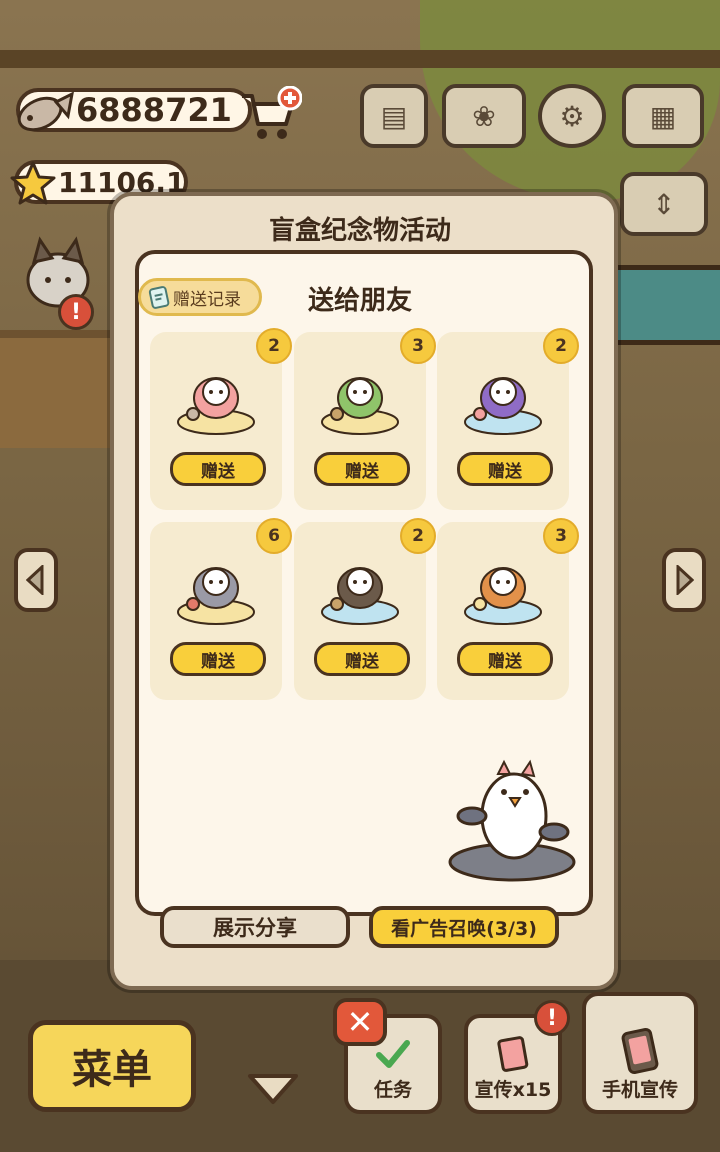 The width and height of the screenshot is (720, 1152). Describe the element at coordinates (513, 1054) in the screenshot. I see `flyer-icon` at that location.